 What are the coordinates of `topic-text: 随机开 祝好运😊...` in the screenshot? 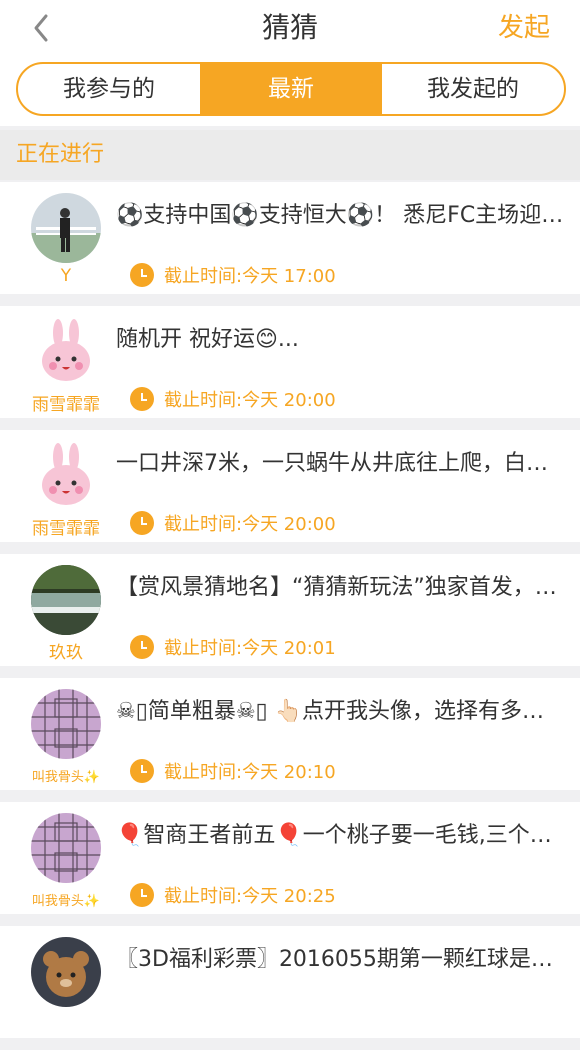 It's located at (207, 339).